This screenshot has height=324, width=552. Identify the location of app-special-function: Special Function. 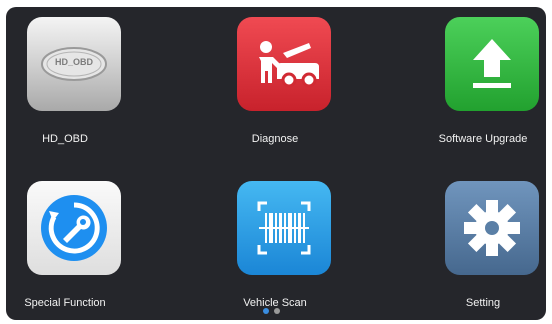
(73, 250).